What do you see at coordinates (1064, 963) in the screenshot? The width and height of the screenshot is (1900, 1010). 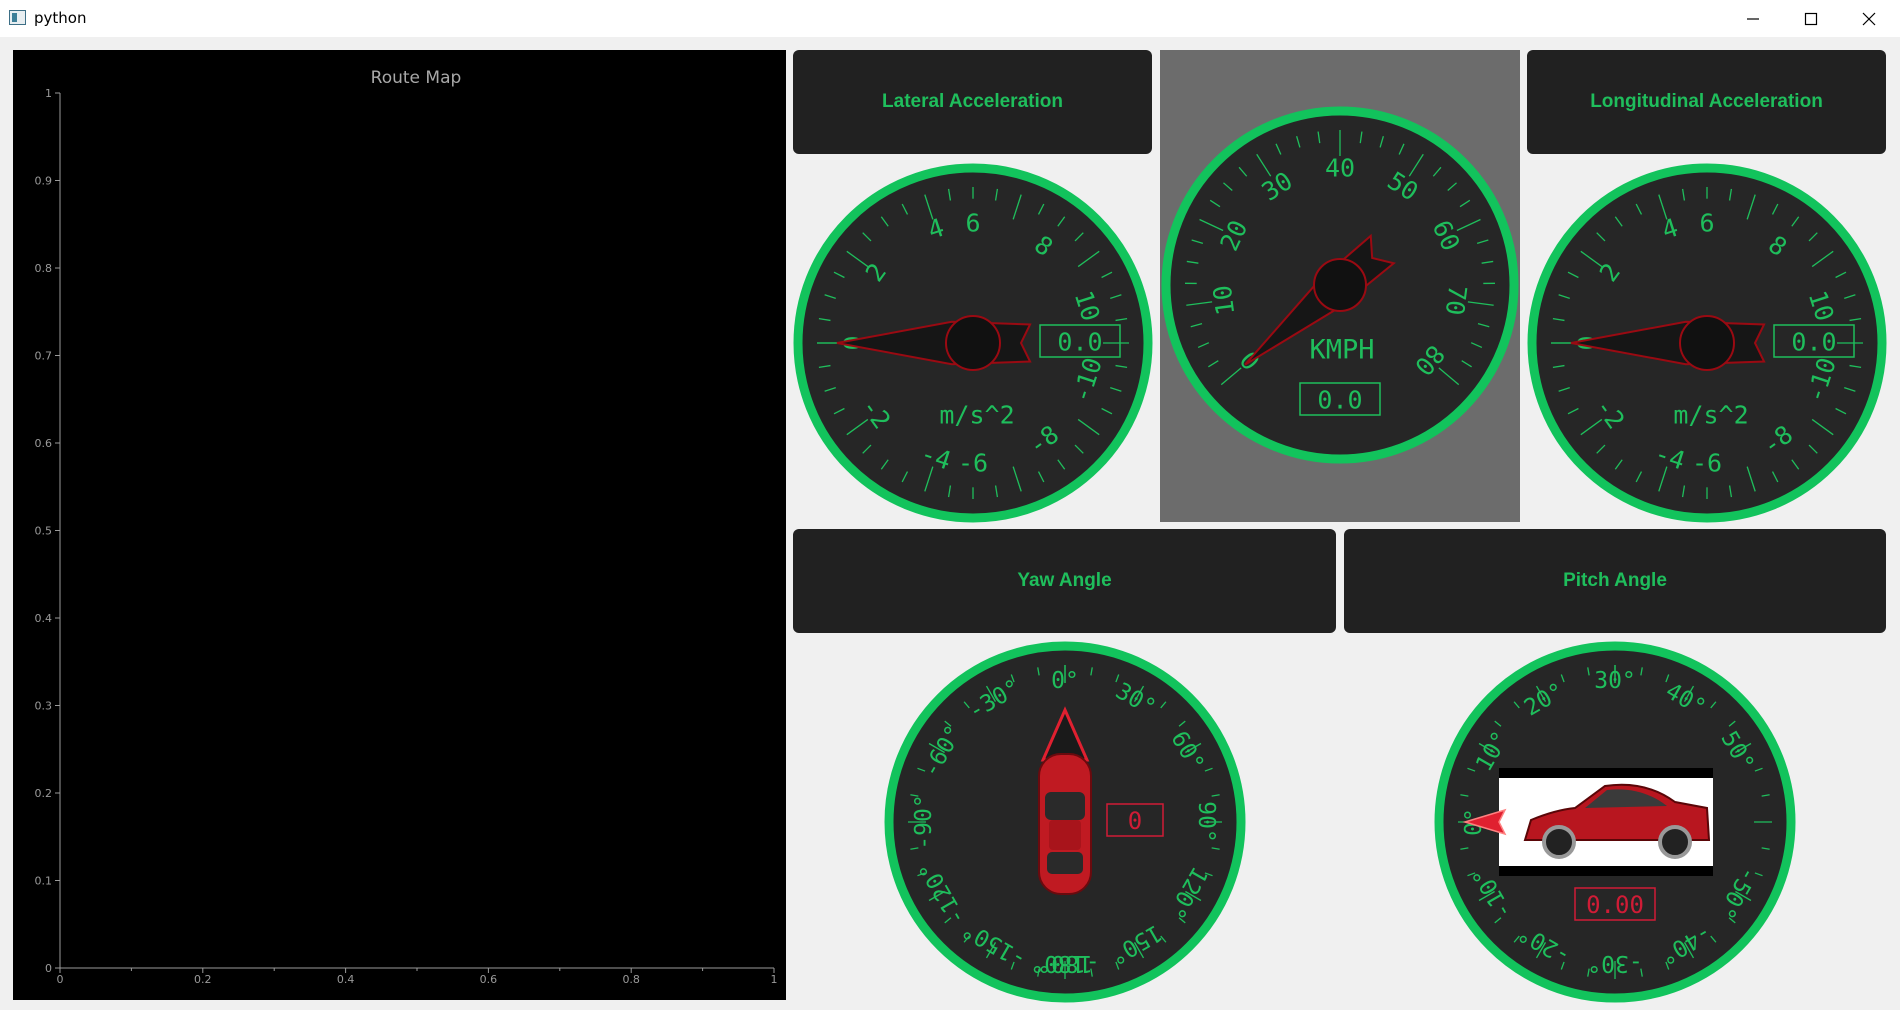 I see `yaw-scale-label: 180°` at bounding box center [1064, 963].